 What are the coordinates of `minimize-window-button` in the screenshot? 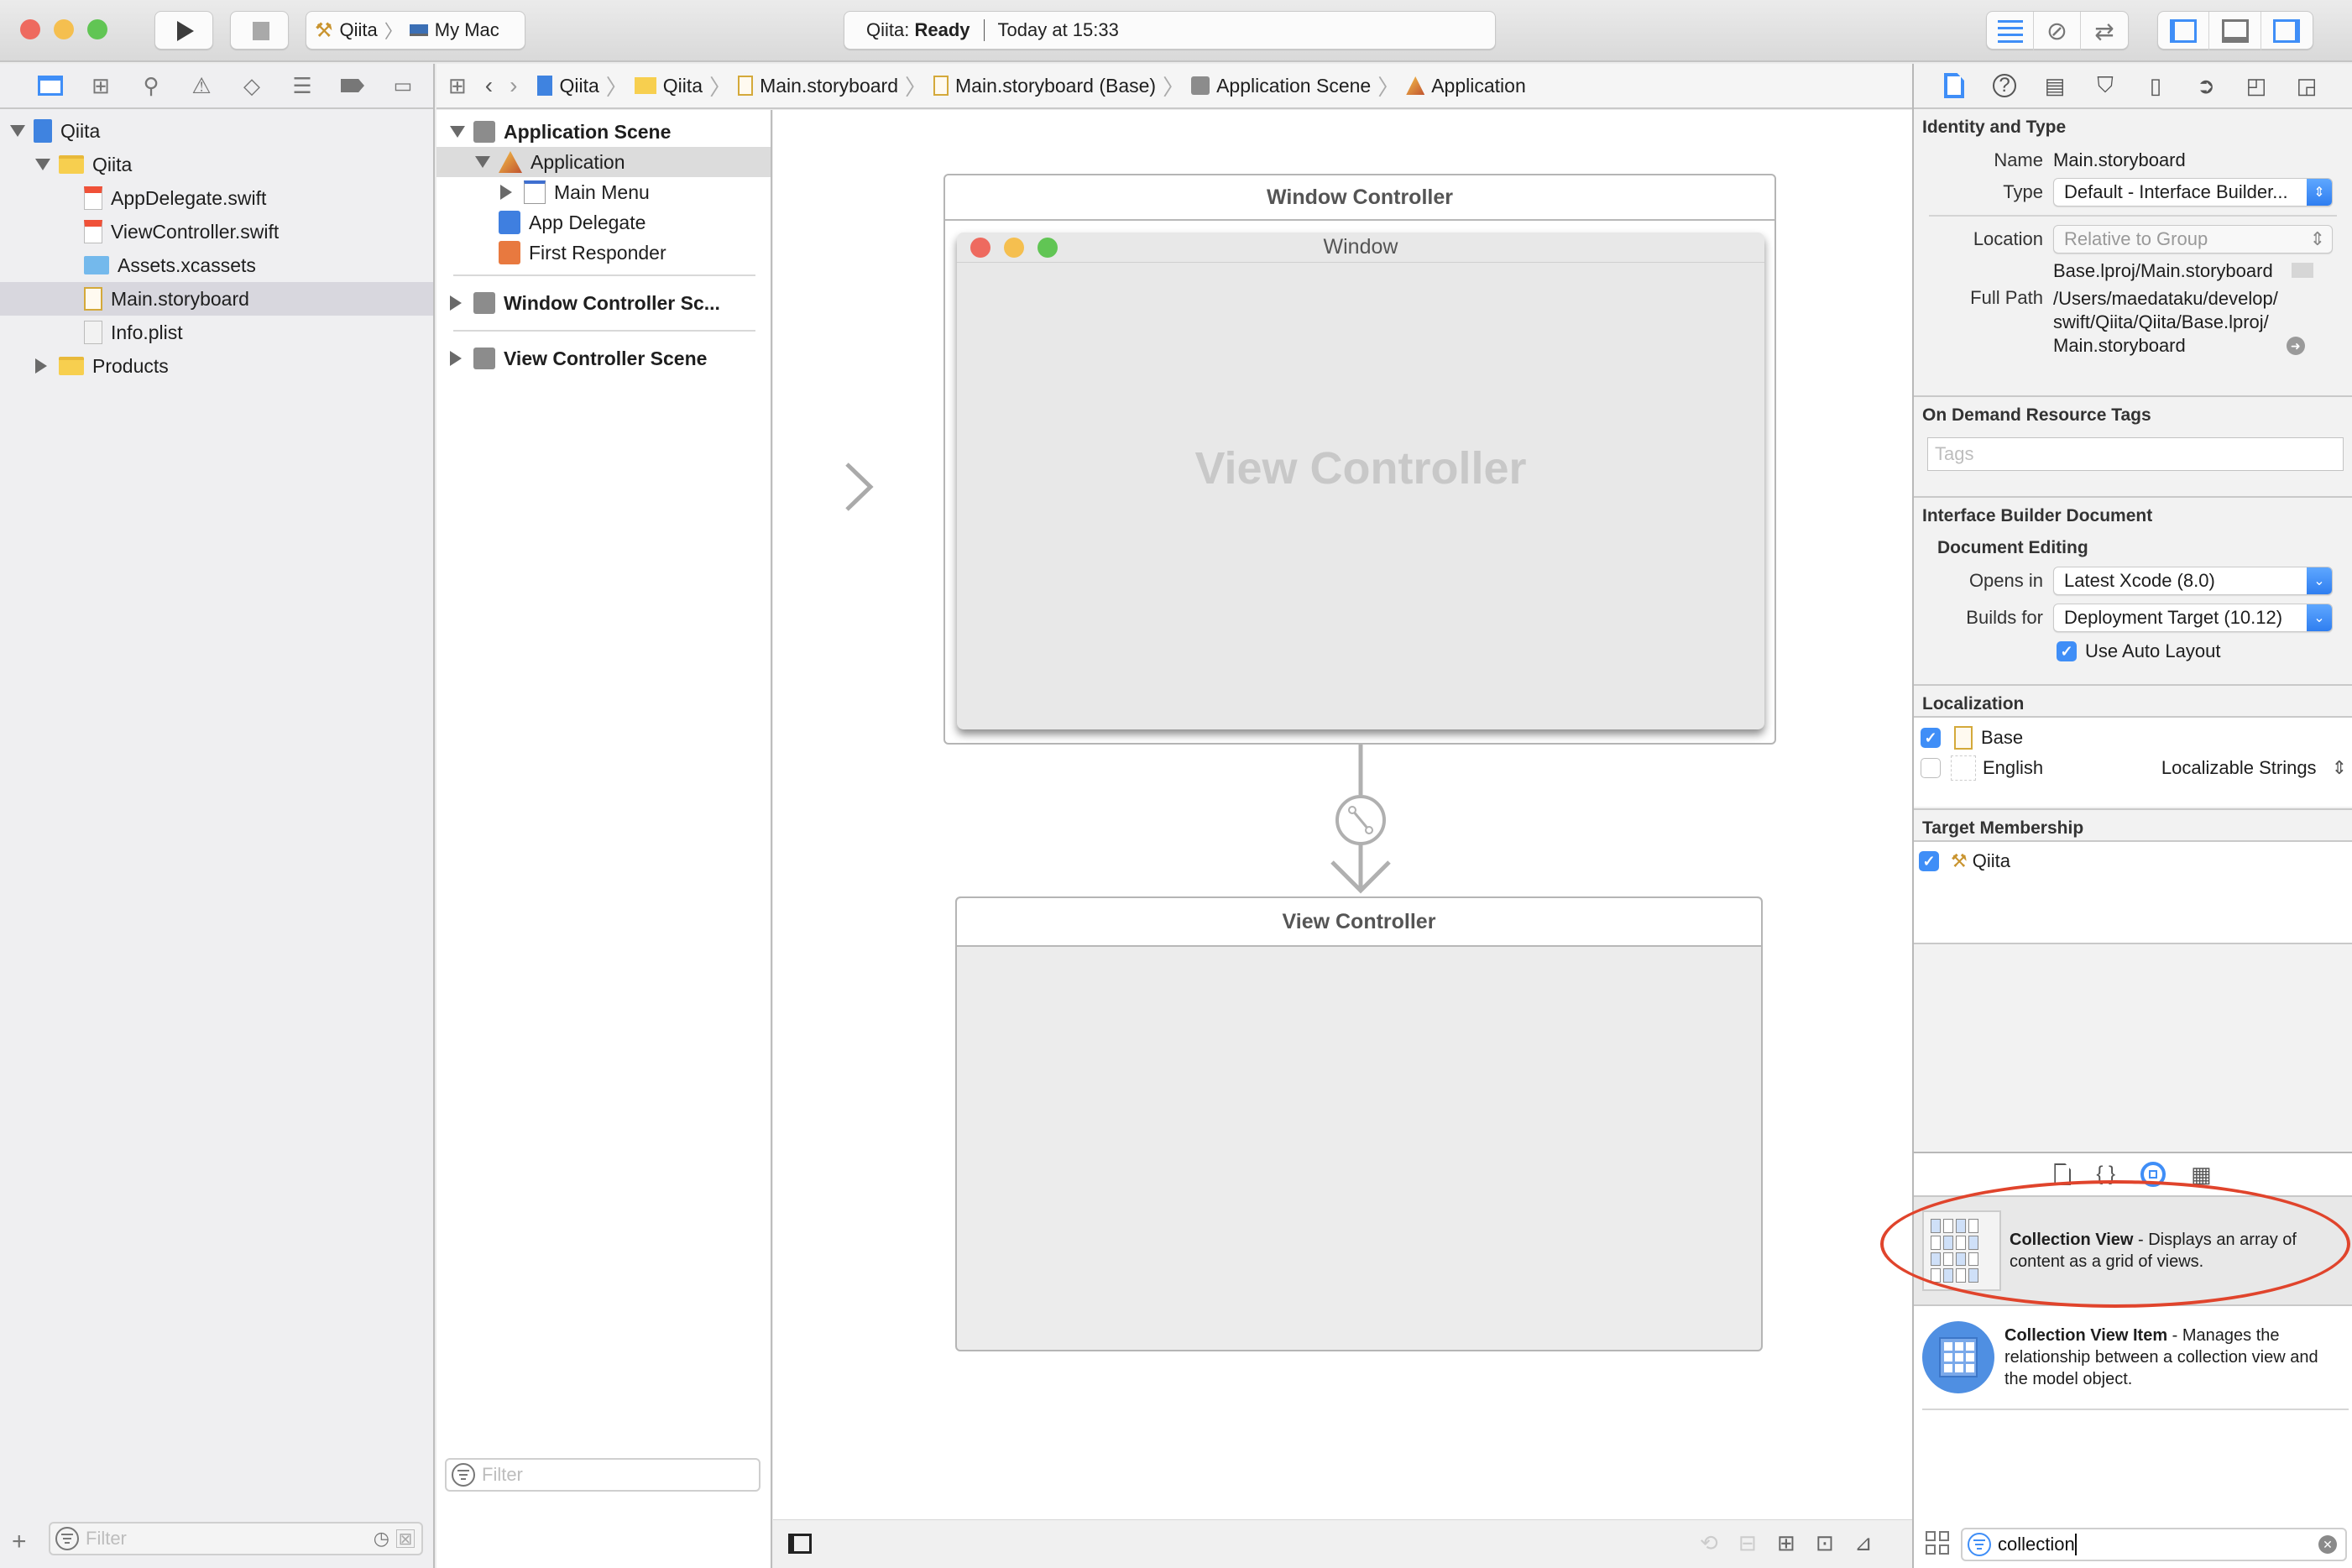 It's located at (64, 29).